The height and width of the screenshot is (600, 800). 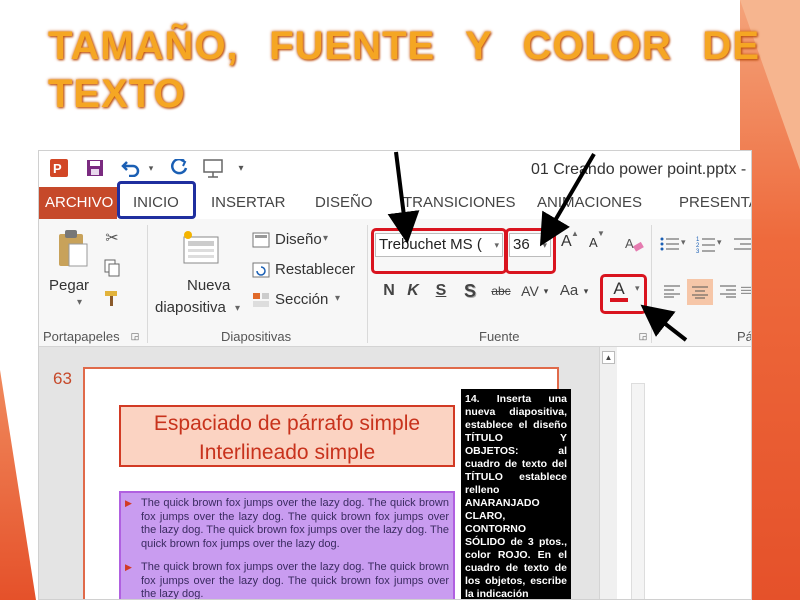 I want to click on layout-icon, so click(x=261, y=240).